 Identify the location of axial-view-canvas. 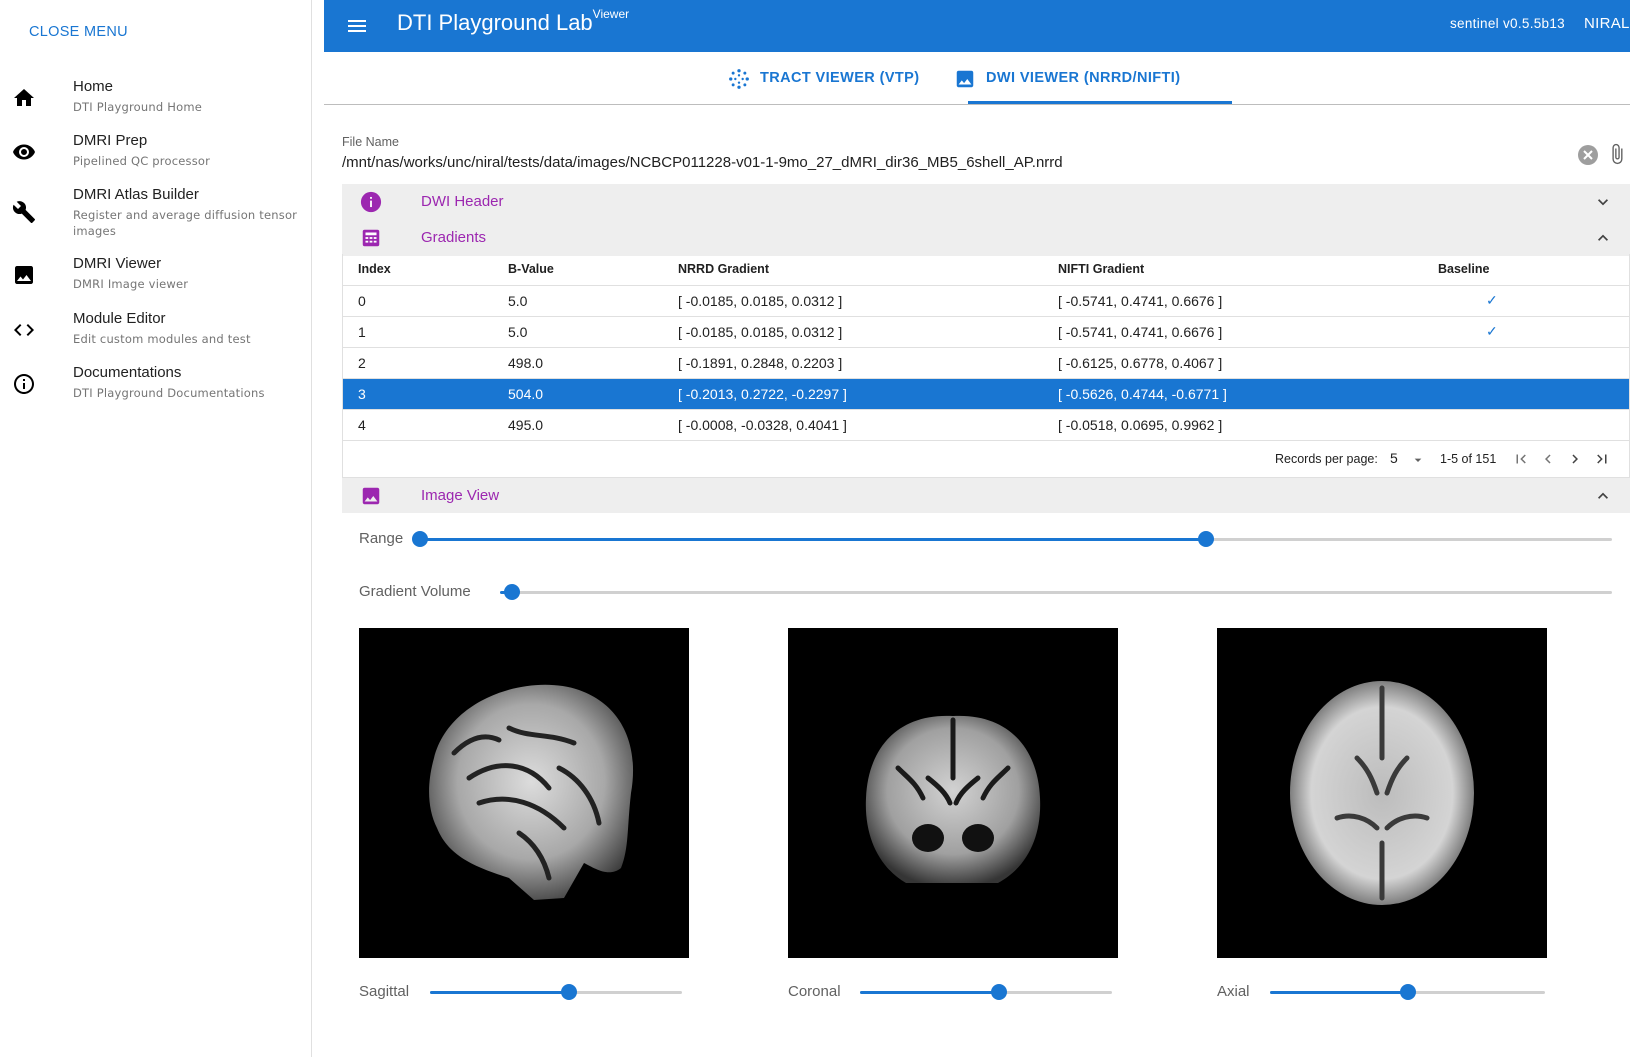
(1382, 793).